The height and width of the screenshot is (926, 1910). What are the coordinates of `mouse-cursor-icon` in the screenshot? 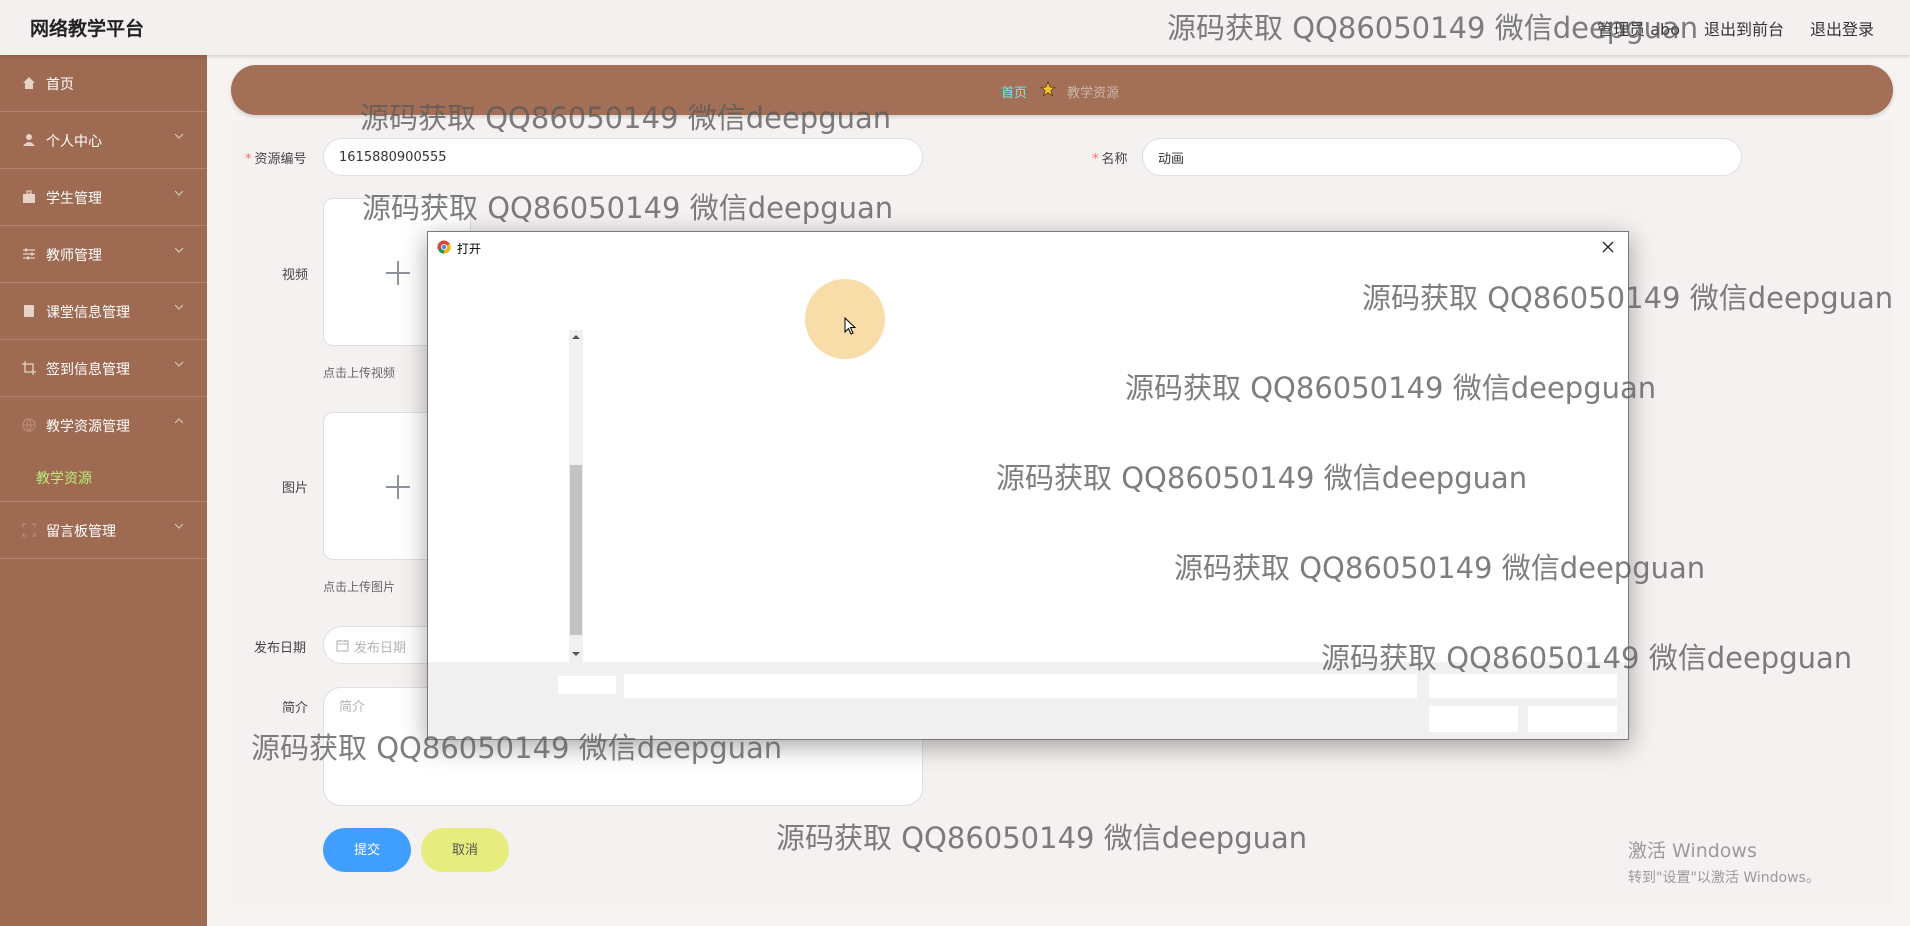 It's located at (850, 326).